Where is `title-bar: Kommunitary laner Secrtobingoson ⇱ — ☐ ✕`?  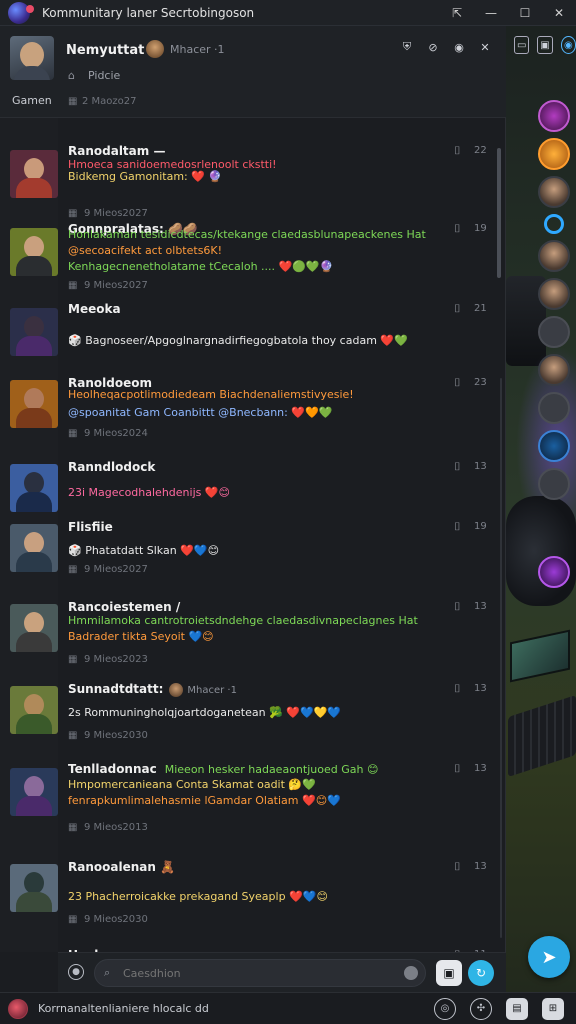 title-bar: Kommunitary laner Secrtobingoson ⇱ — ☐ ✕ is located at coordinates (288, 13).